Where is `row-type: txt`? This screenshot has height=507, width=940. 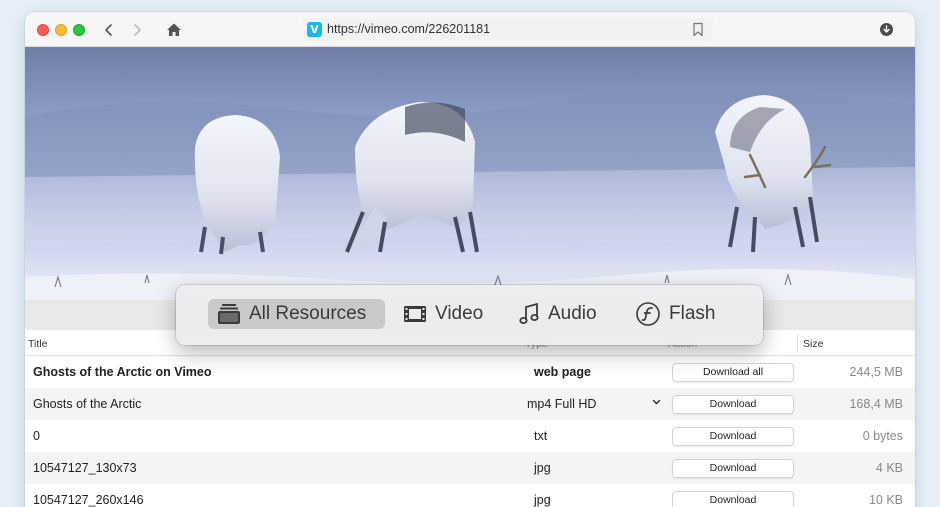
row-type: txt is located at coordinates (541, 436).